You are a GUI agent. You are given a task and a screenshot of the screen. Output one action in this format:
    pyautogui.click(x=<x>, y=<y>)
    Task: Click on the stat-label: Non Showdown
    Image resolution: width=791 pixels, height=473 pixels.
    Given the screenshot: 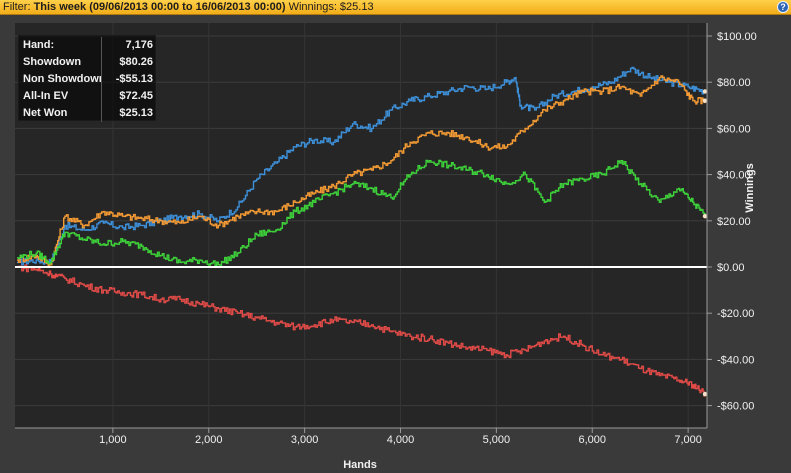 What is the action you would take?
    pyautogui.click(x=62, y=79)
    